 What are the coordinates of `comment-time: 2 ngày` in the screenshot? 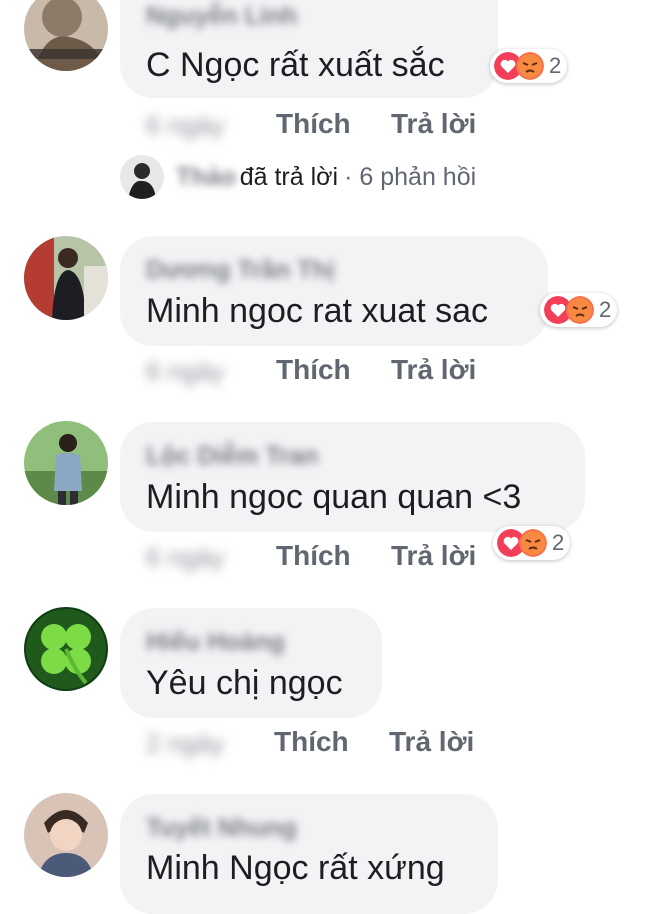 It's located at (185, 743).